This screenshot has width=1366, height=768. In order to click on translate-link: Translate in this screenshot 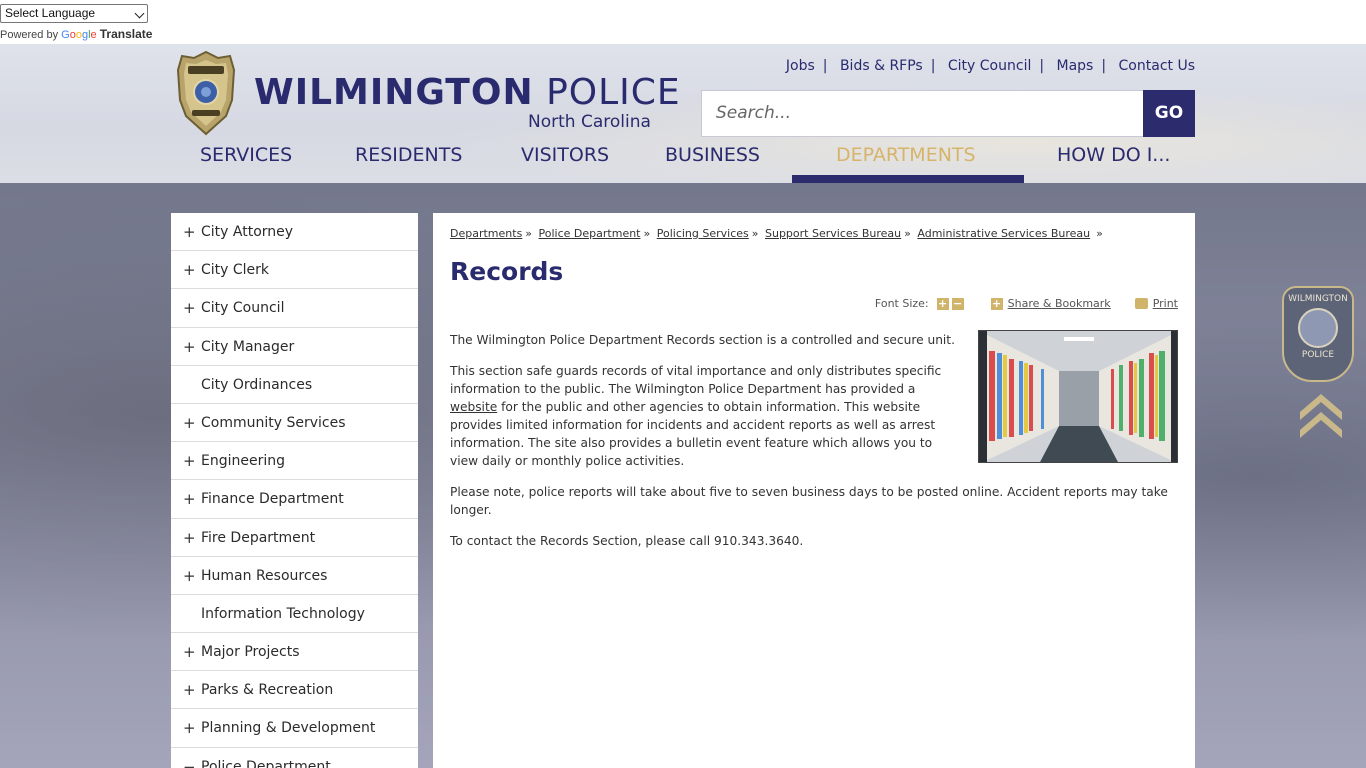, I will do `click(126, 34)`.